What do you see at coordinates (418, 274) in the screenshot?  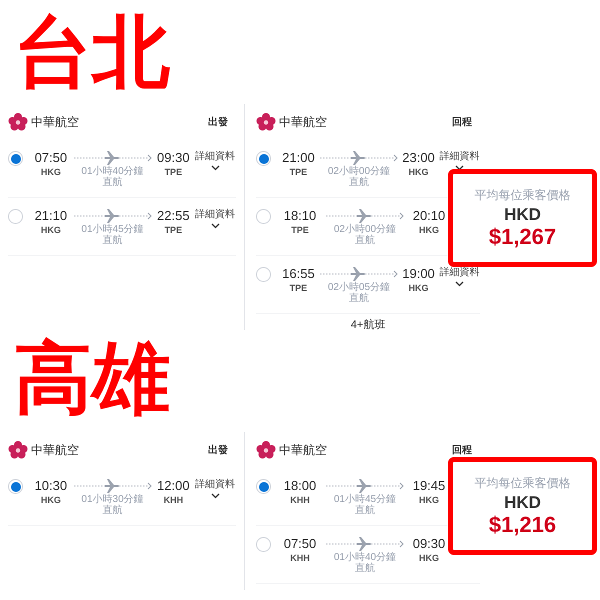 I see `arrival-time: 19:00` at bounding box center [418, 274].